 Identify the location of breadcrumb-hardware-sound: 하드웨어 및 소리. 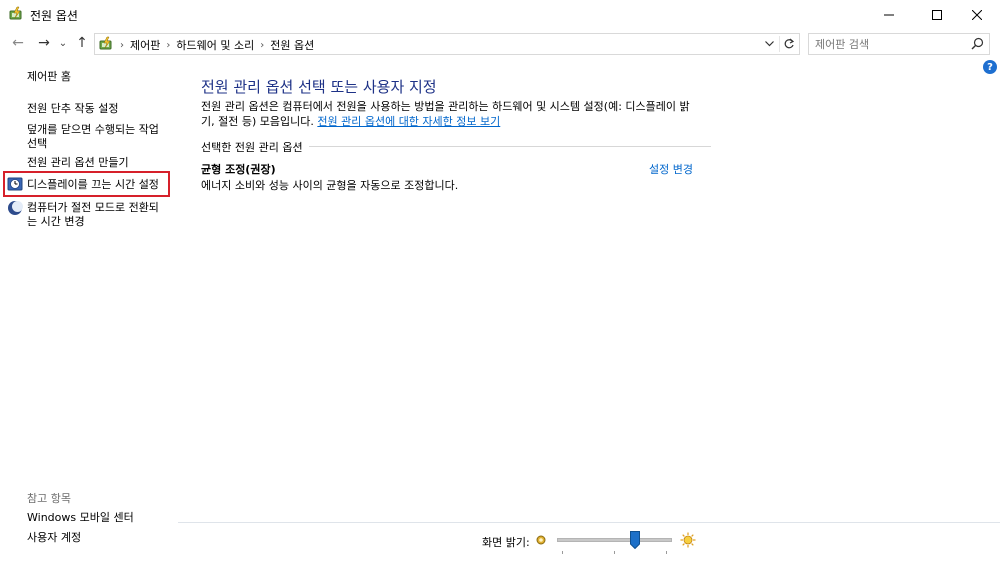
(215, 45).